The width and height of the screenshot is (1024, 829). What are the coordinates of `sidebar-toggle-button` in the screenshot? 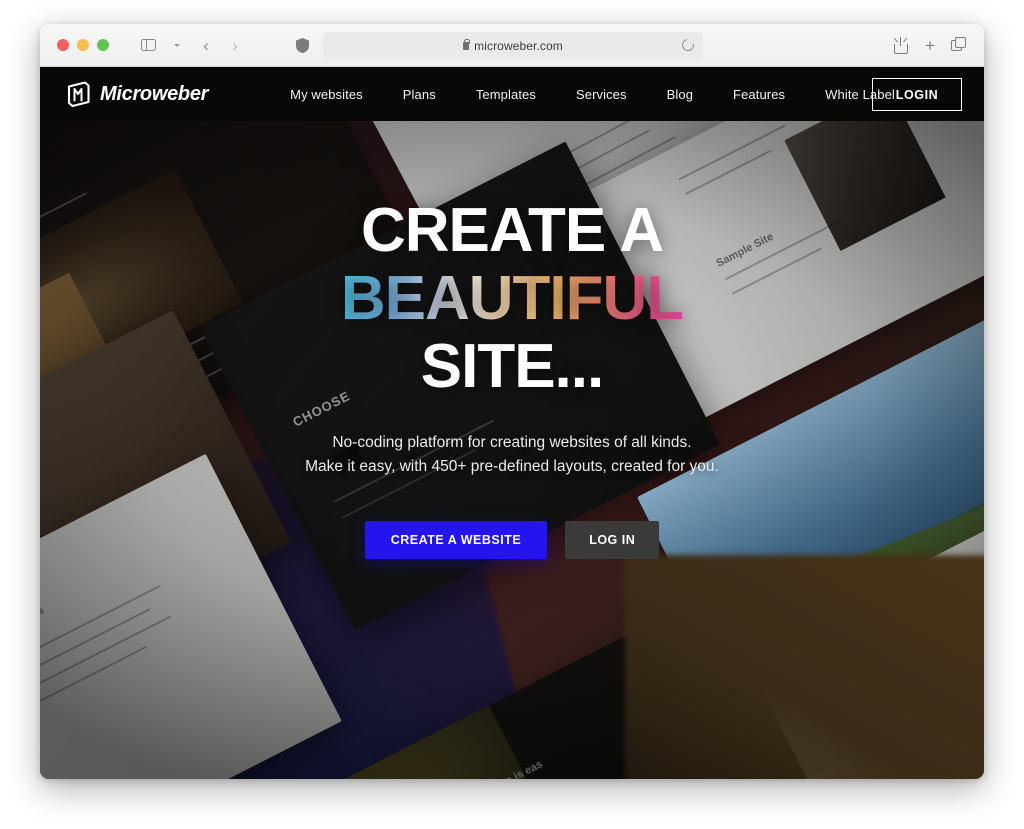 It's located at (148, 45).